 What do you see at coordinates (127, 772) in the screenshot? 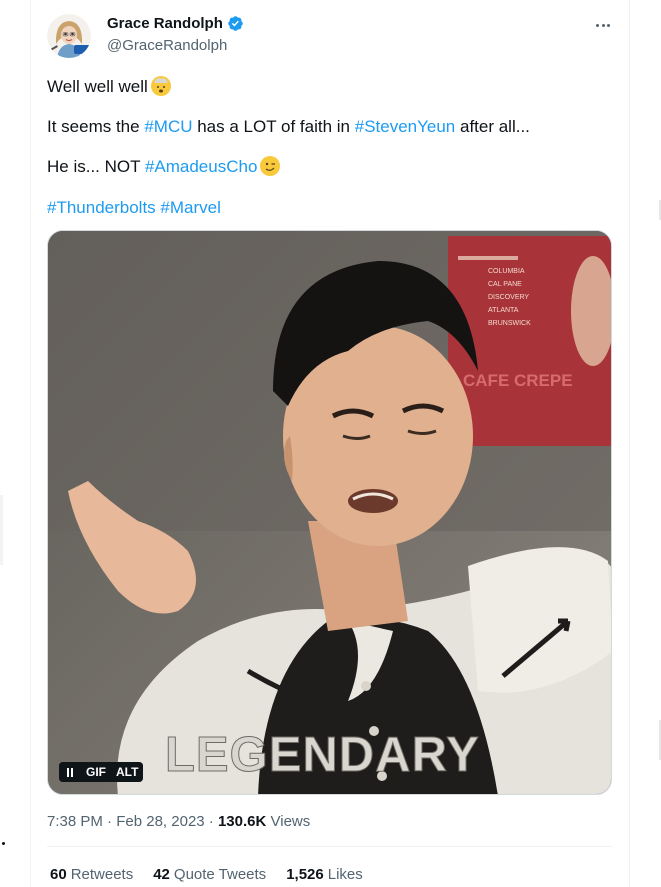
I see `alt-text-button: ALT` at bounding box center [127, 772].